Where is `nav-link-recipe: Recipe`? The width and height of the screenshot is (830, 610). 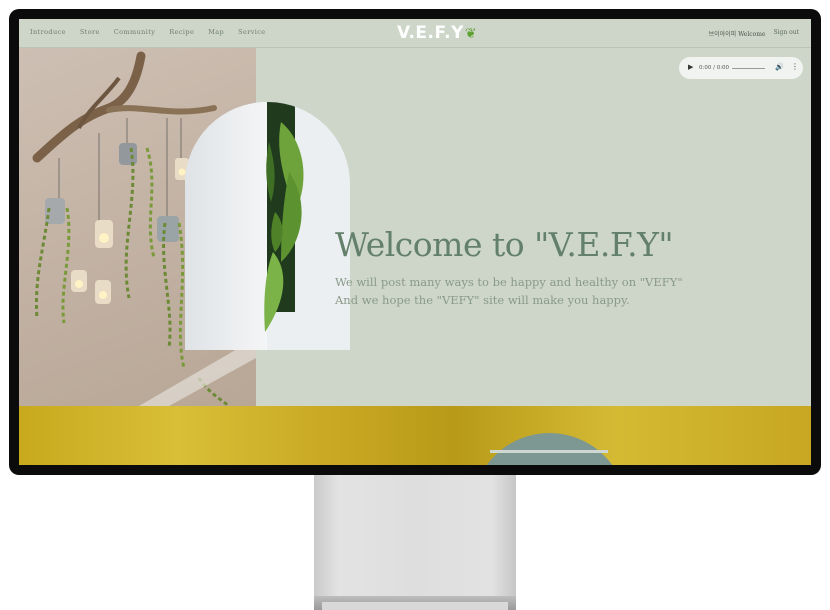
nav-link-recipe: Recipe is located at coordinates (181, 32).